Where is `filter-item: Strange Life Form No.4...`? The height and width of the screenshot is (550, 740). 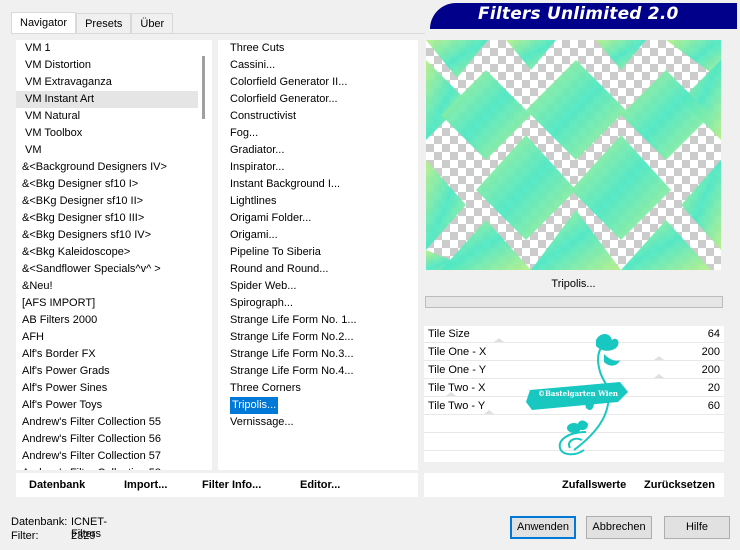 filter-item: Strange Life Form No.4... is located at coordinates (318, 371).